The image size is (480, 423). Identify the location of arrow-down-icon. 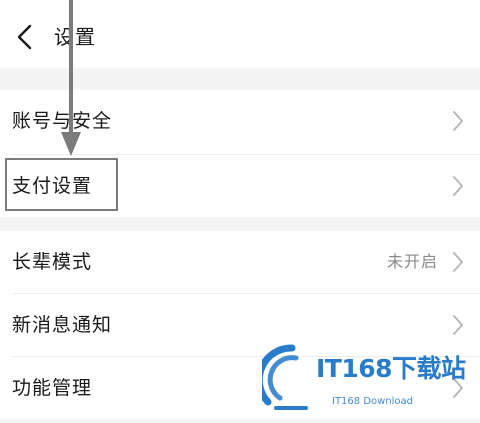
(71, 78).